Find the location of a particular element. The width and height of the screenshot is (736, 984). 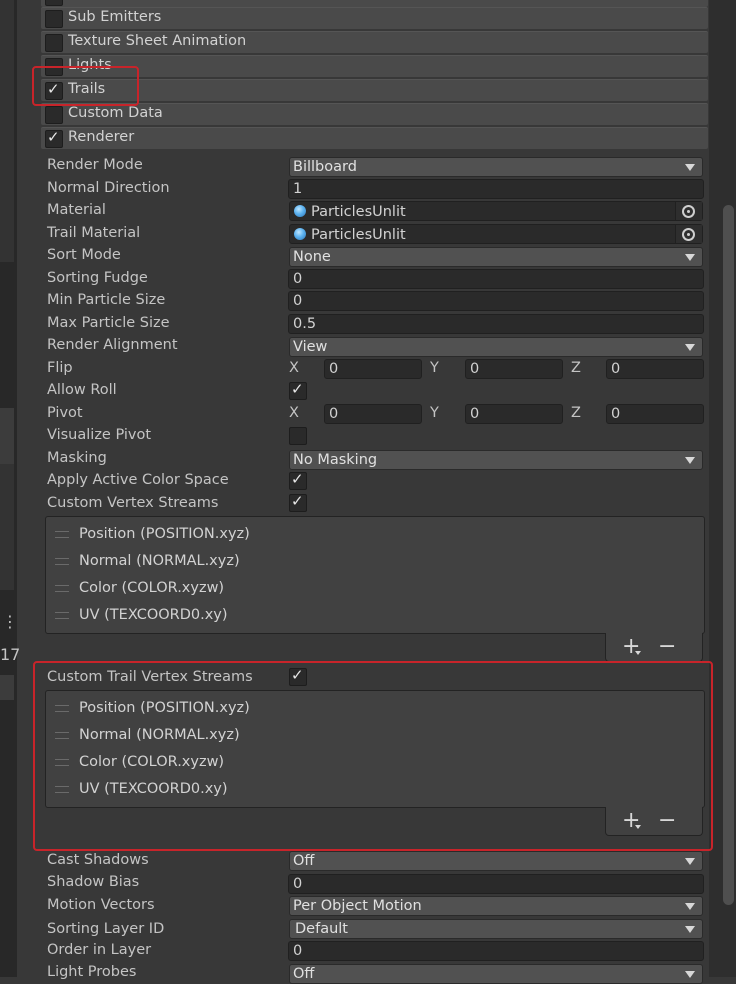

order-in-layer-input: 0 is located at coordinates (496, 951).